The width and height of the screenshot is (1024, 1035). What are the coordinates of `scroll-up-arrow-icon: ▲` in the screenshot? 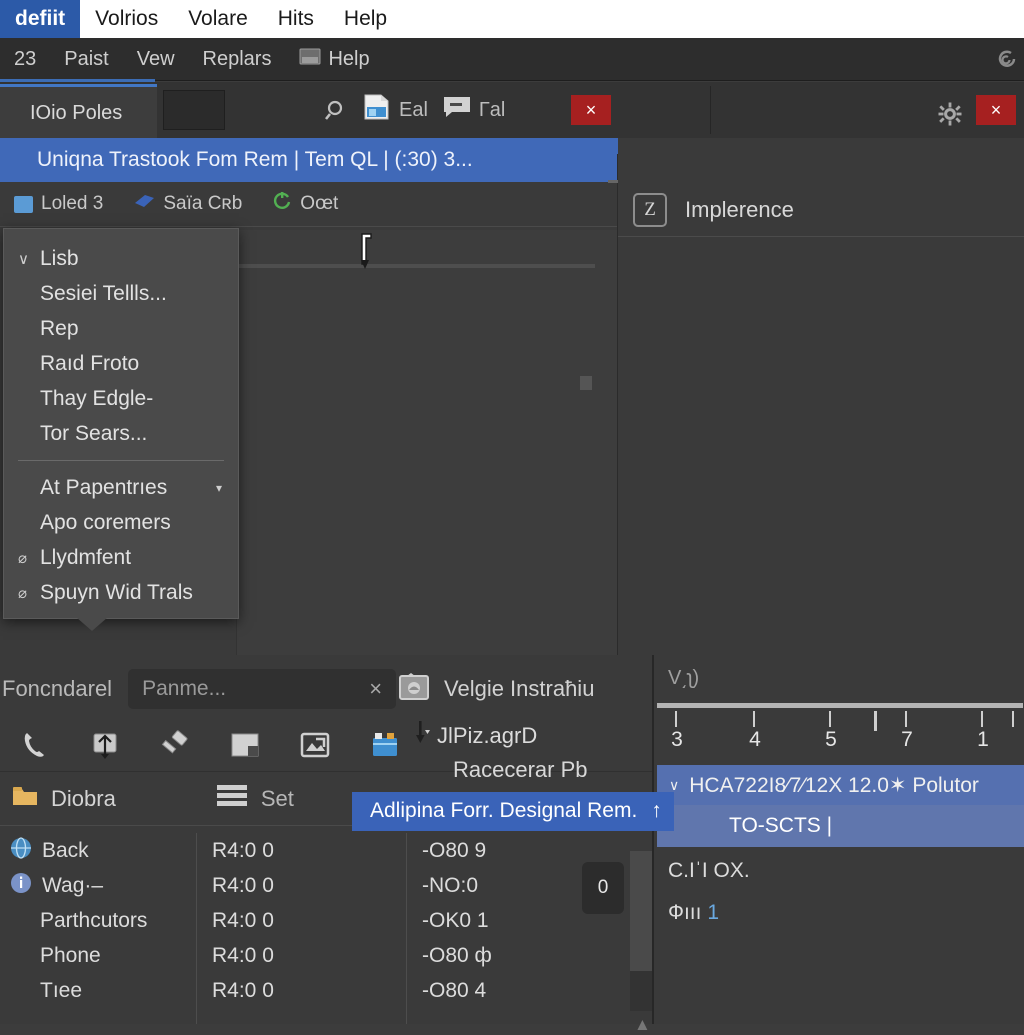 It's located at (642, 1025).